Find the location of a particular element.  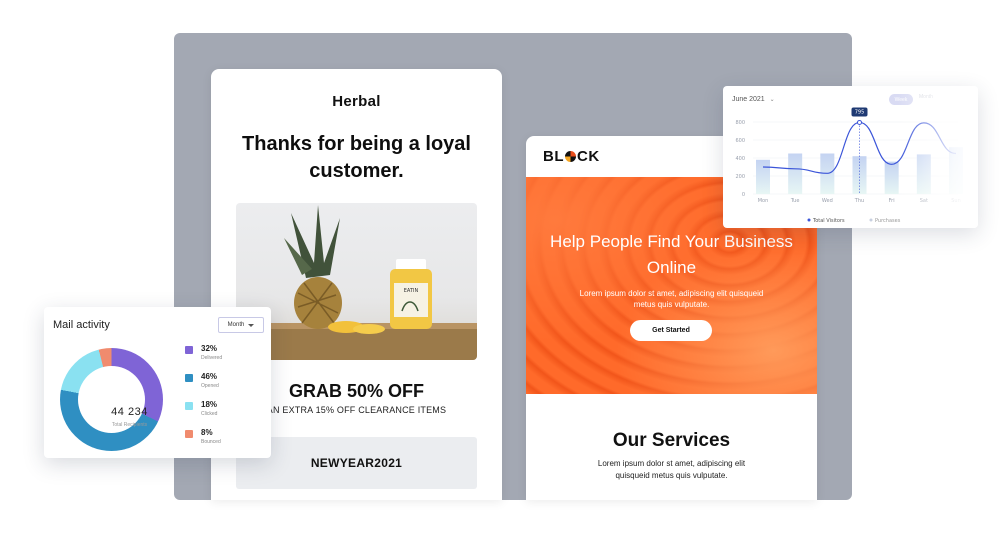

herbal-product-photo: EATIN is located at coordinates (356, 281).